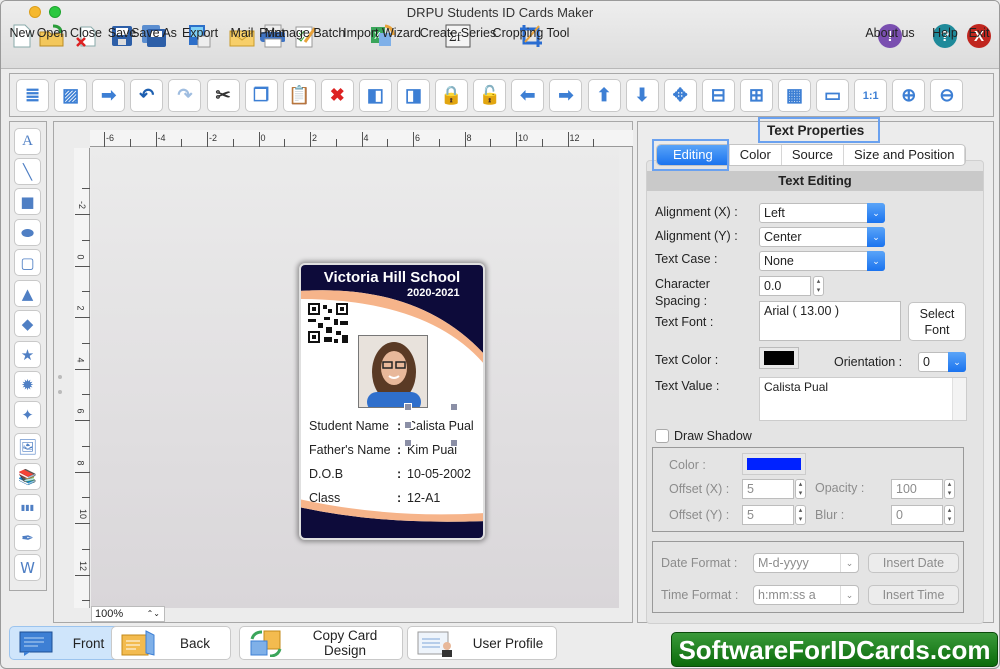 This screenshot has width=1000, height=669. What do you see at coordinates (779, 358) in the screenshot?
I see `text-color-swatch` at bounding box center [779, 358].